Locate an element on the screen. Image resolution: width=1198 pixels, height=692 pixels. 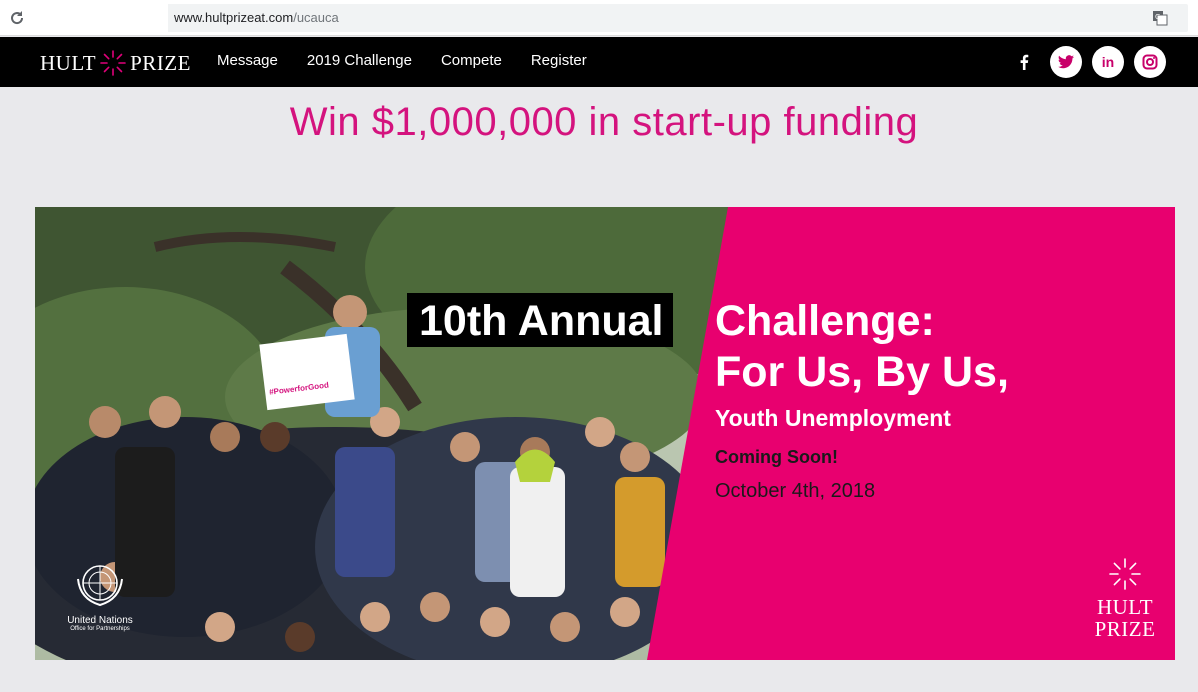
logo-text-right: PRIZE is located at coordinates (160, 62).